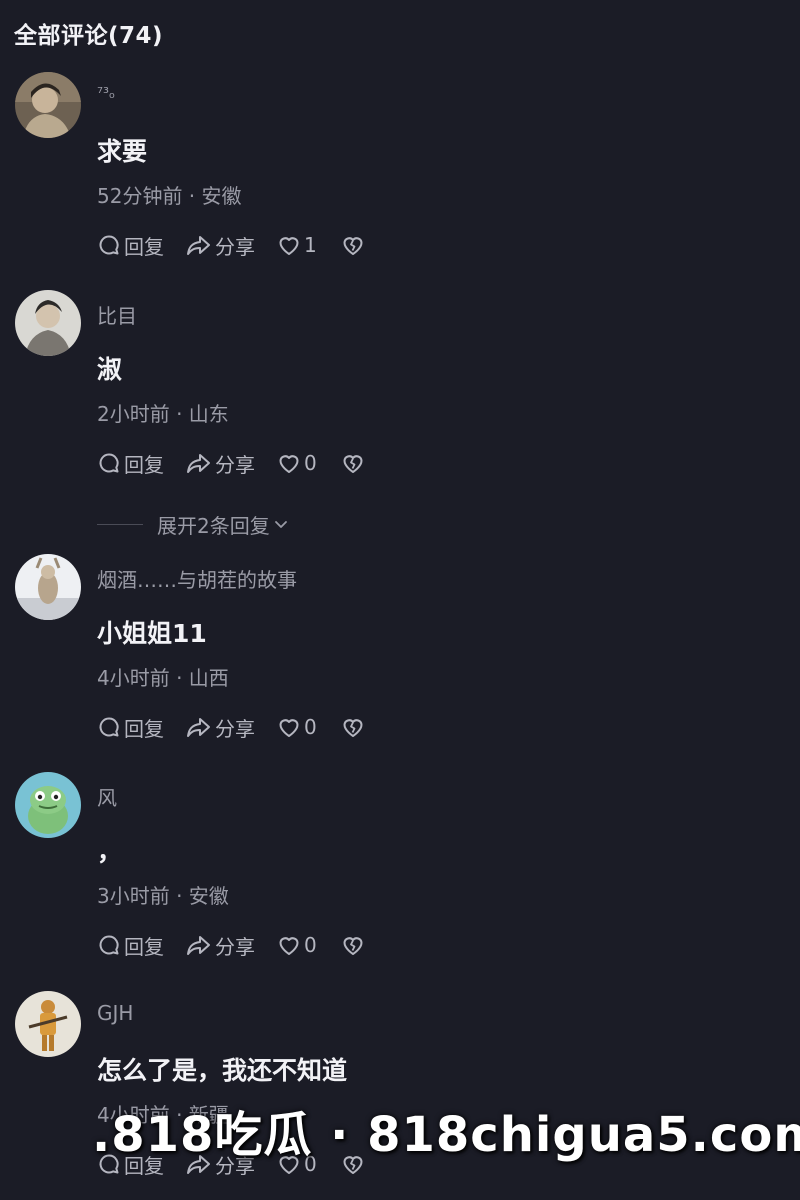 The height and width of the screenshot is (1200, 800). What do you see at coordinates (163, 896) in the screenshot?
I see `comment-meta: 3小时前 · 安徽` at bounding box center [163, 896].